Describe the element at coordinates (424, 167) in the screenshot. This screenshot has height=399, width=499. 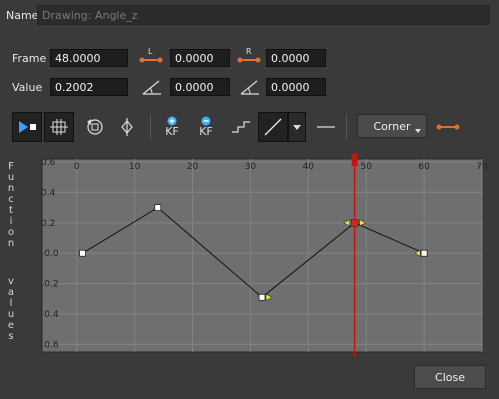
I see `x-tick-label: 60` at that location.